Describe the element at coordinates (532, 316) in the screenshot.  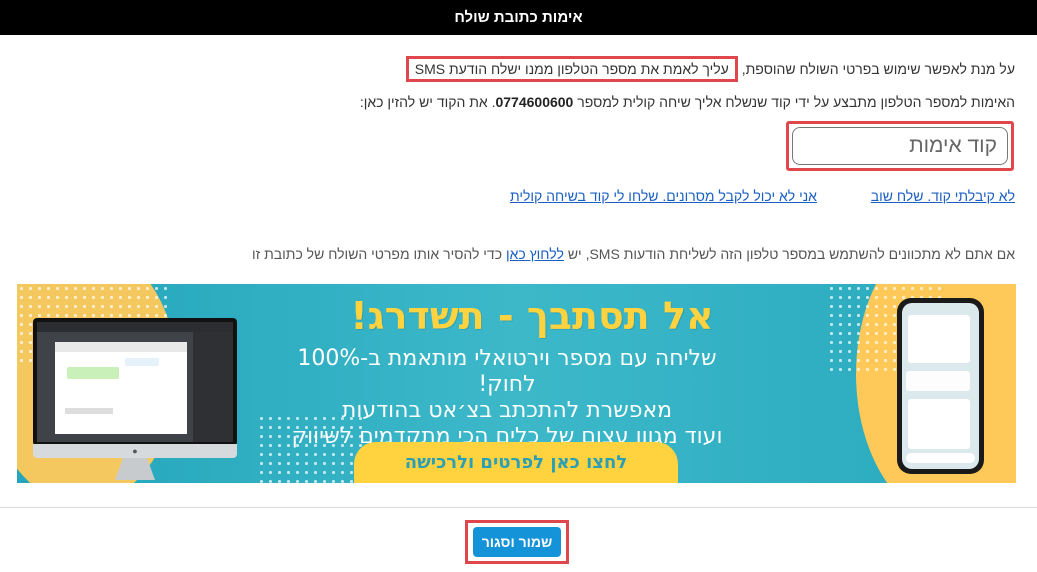
I see `banner-title: אל תסתבך - תשדרג!` at that location.